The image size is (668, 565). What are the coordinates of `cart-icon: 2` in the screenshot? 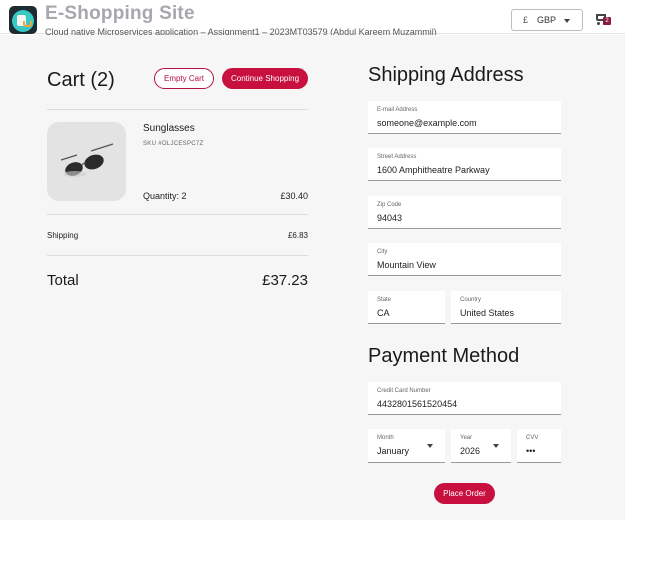 It's located at (603, 19).